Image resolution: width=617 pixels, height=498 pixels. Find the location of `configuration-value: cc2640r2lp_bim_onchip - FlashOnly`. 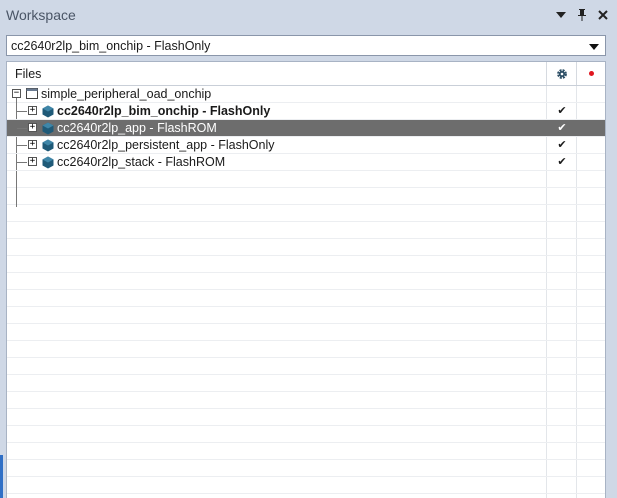

configuration-value: cc2640r2lp_bim_onchip - FlashOnly is located at coordinates (111, 45).